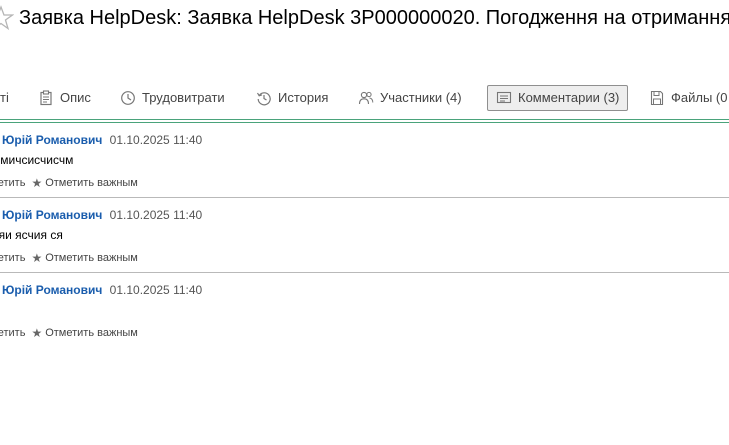  Describe the element at coordinates (504, 97) in the screenshot. I see `comment-icon` at that location.